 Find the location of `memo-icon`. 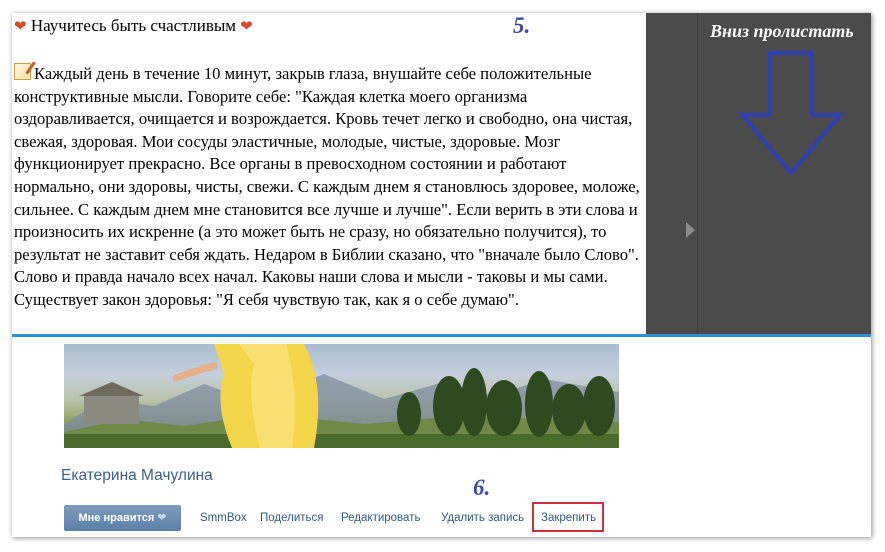

memo-icon is located at coordinates (22, 71).